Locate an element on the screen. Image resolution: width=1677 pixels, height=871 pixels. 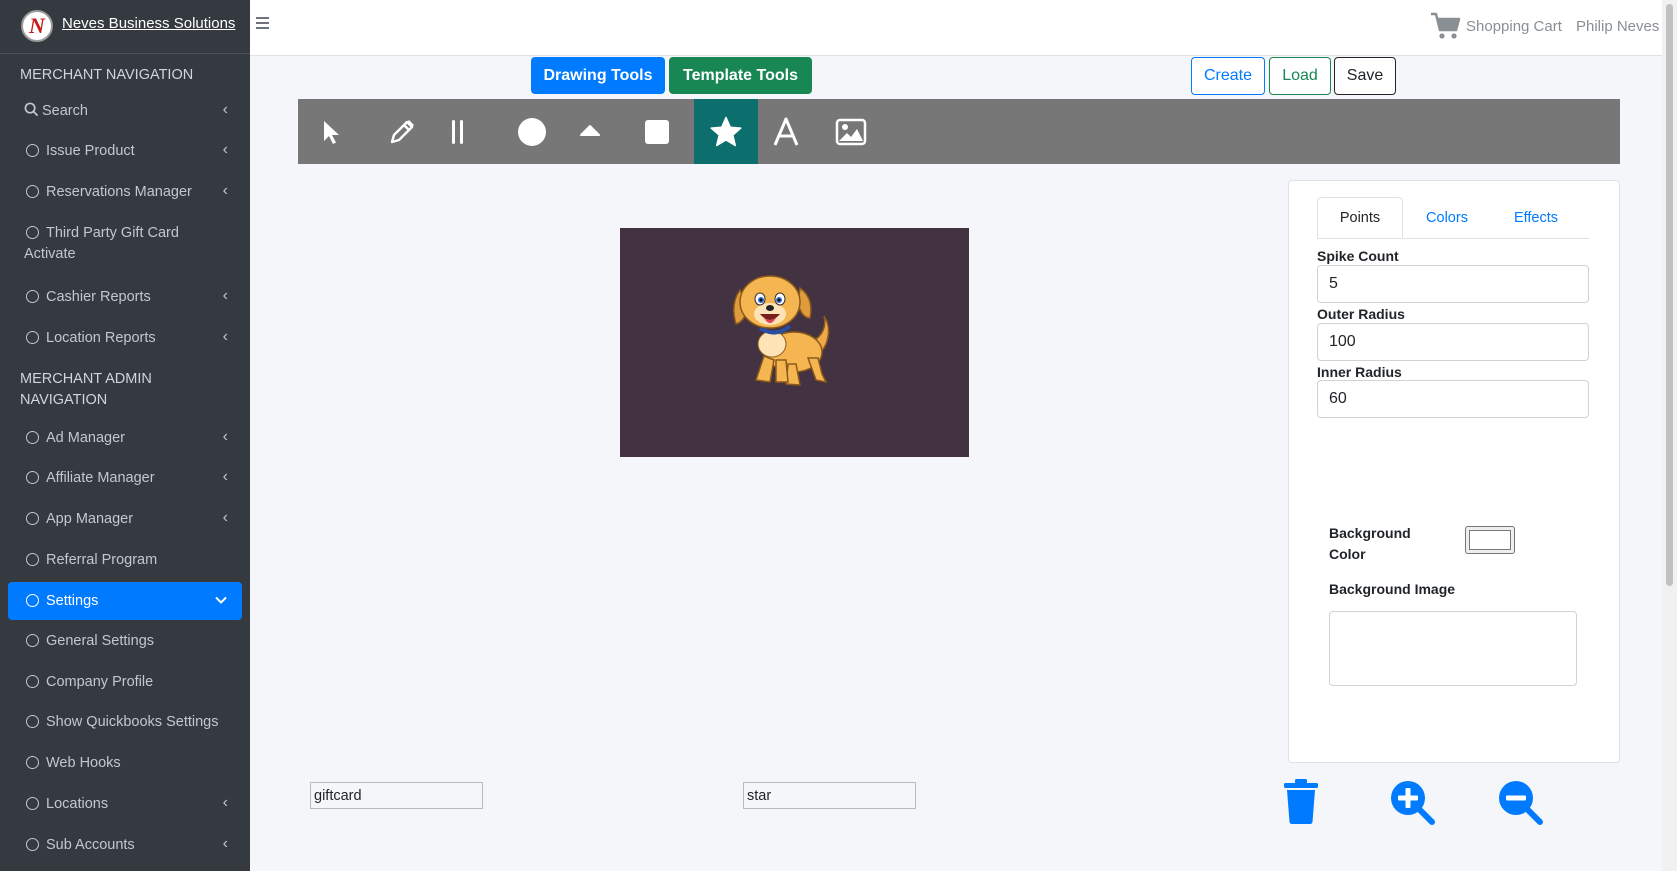
background-image-label: Background Image is located at coordinates (1392, 589).